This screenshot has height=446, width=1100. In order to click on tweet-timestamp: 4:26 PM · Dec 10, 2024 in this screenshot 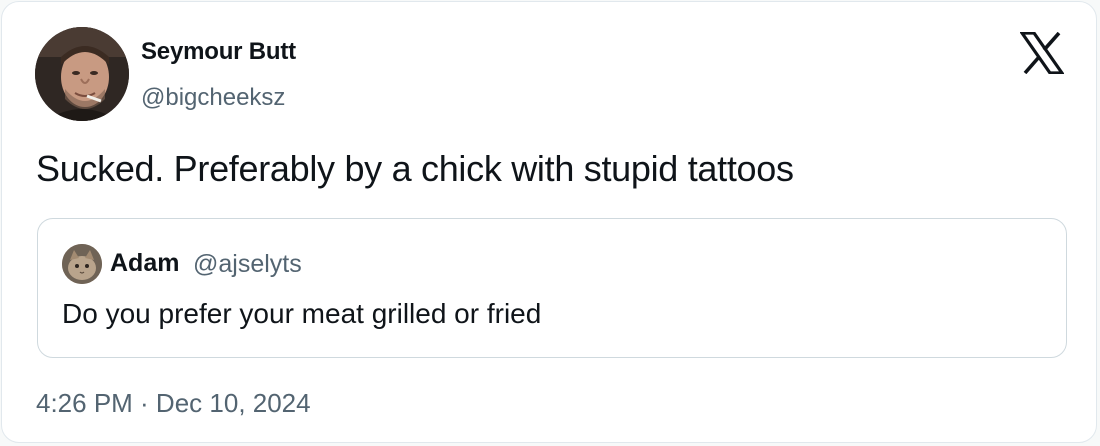, I will do `click(173, 403)`.